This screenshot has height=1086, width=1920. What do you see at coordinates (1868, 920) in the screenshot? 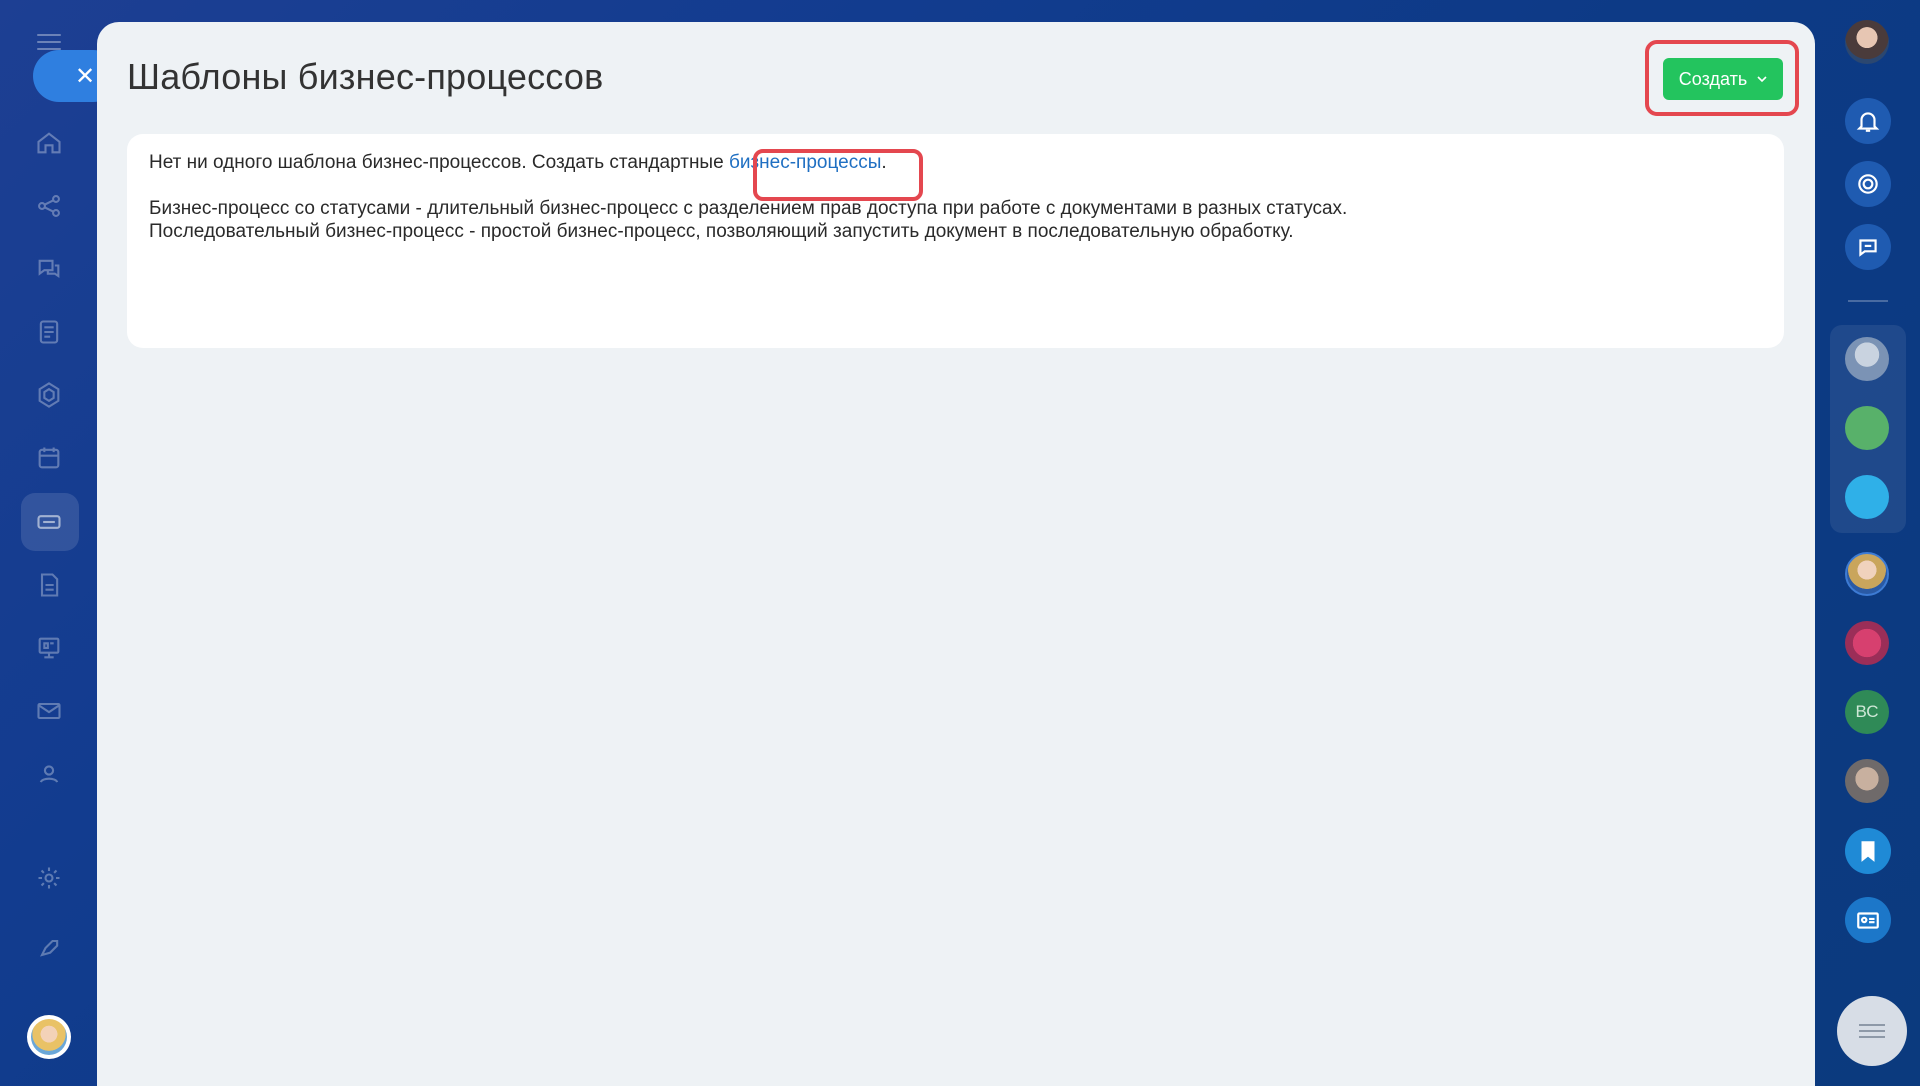
I see `contact-card-icon` at bounding box center [1868, 920].